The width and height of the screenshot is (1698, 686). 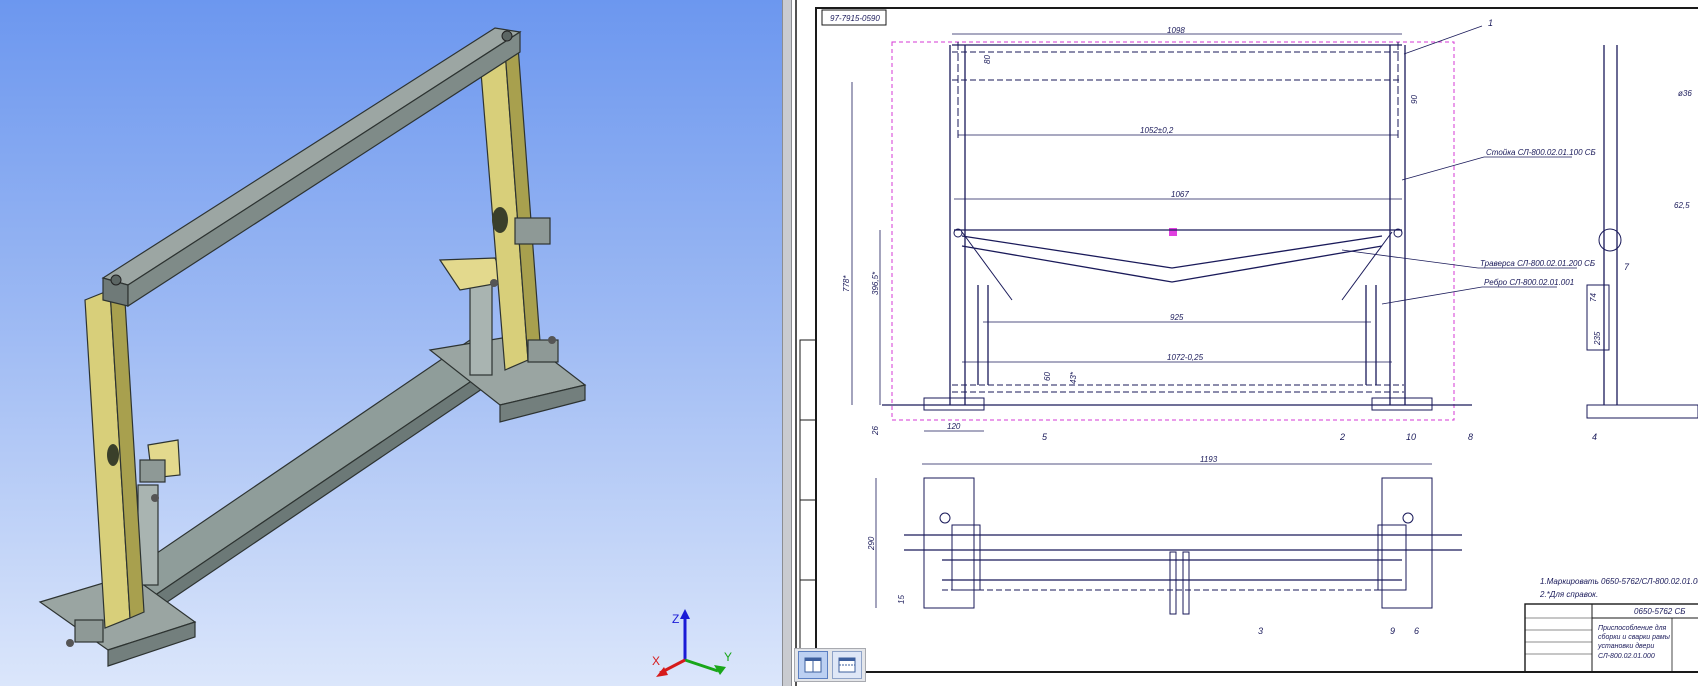 I want to click on axis-z-label: Z, so click(x=675, y=619).